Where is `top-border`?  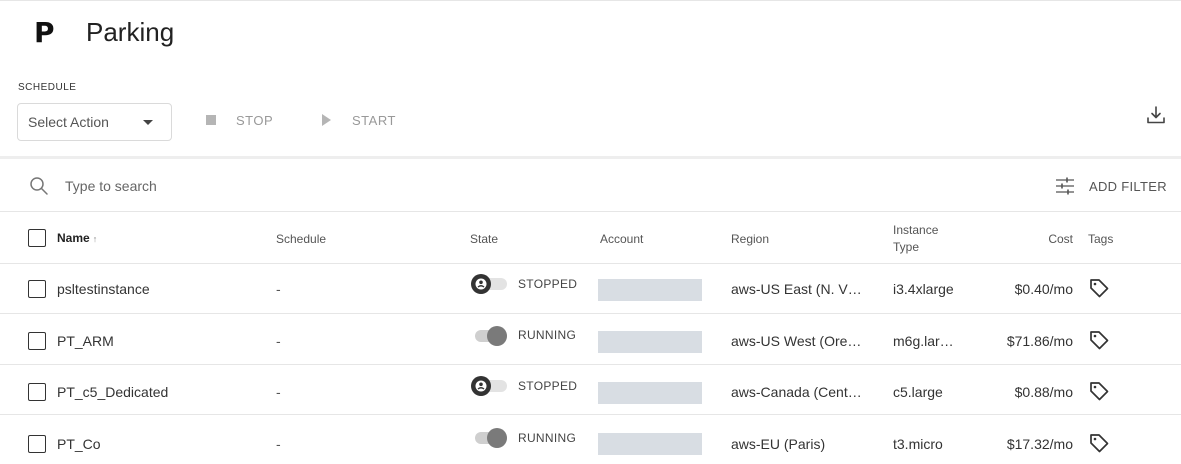 top-border is located at coordinates (590, 0).